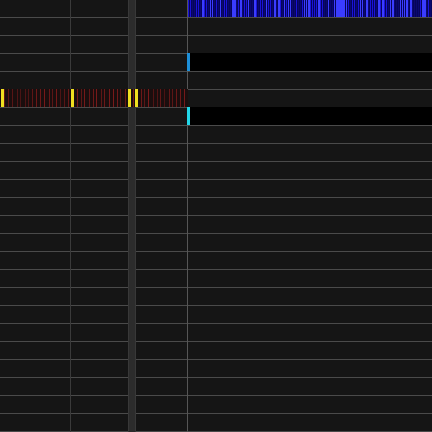  I want to click on lane-a-clip, so click(311, 62).